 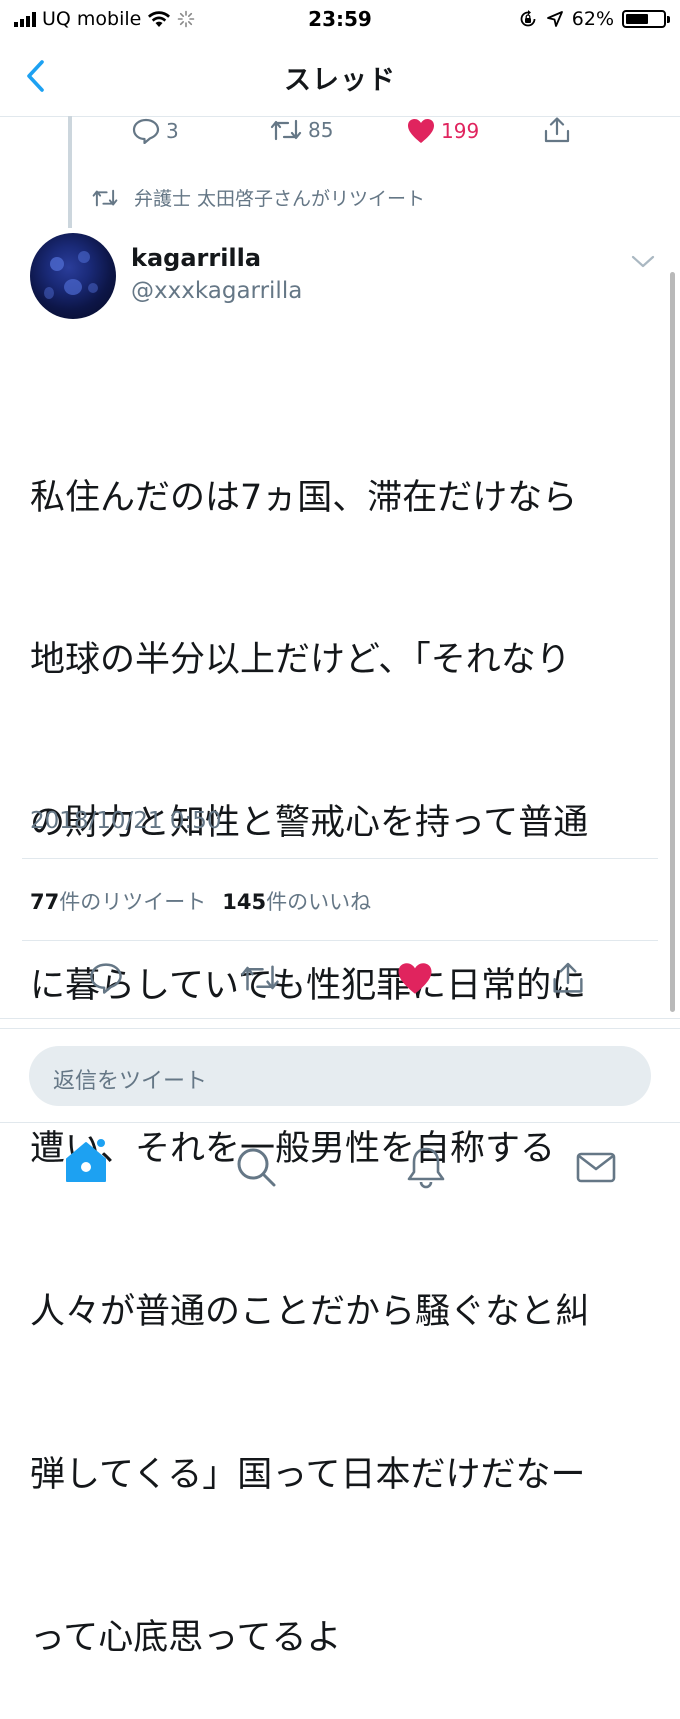 I want to click on page-title: スレッド, so click(x=340, y=80).